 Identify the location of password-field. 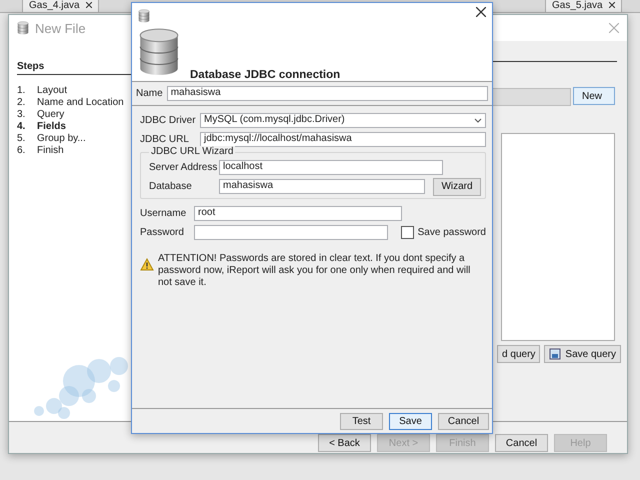
(291, 232).